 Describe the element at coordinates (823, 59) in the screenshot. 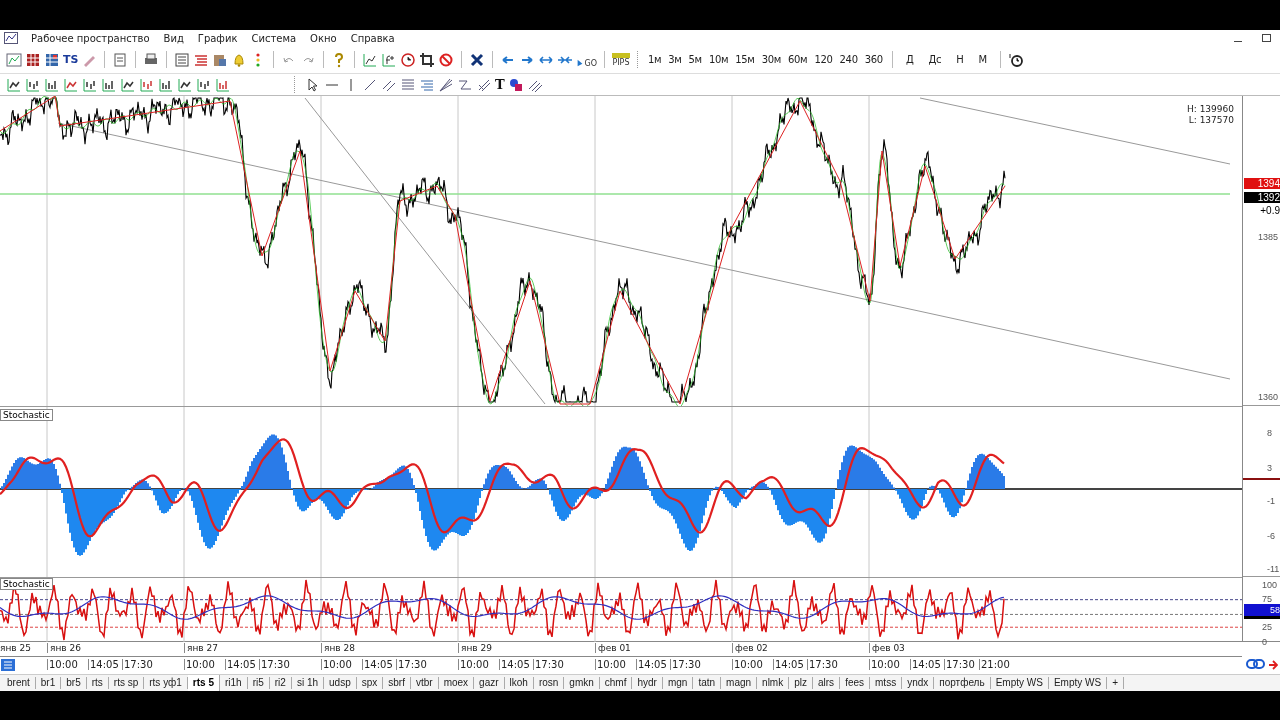

I see `timeframe-button: 120` at that location.